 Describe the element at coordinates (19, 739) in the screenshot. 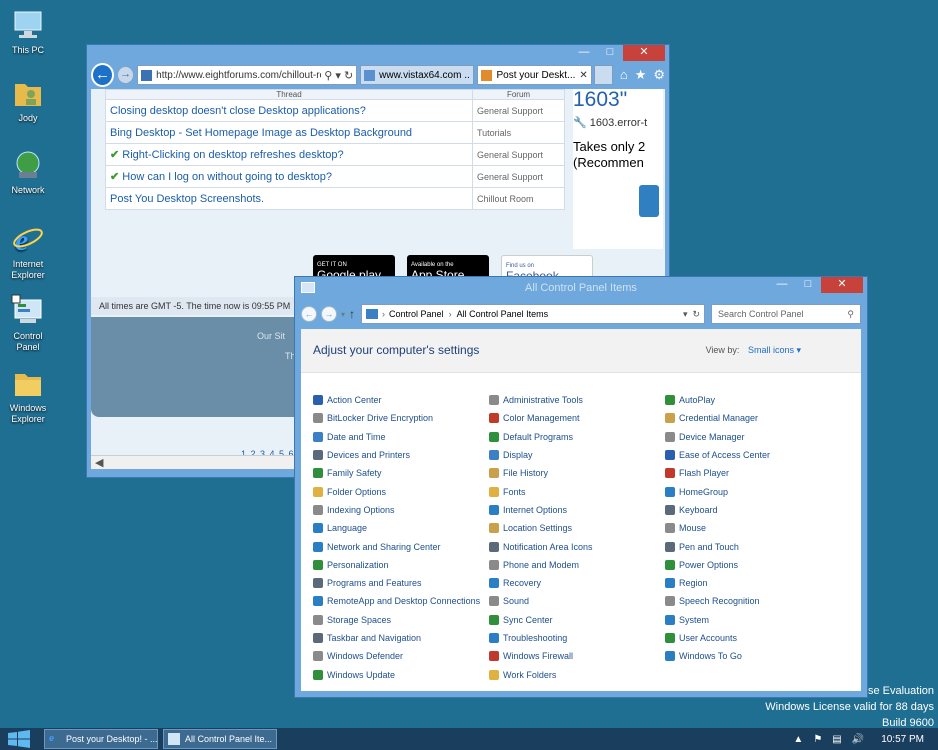

I see `windows-start-icon` at that location.